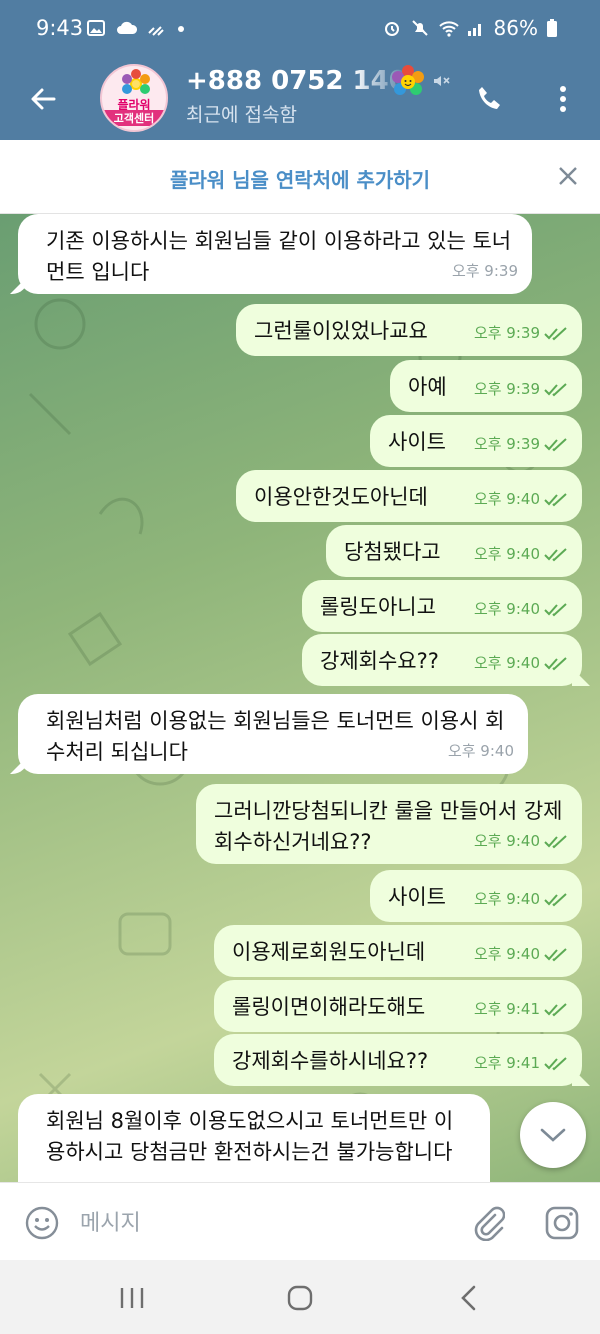 Image resolution: width=600 pixels, height=1334 pixels. I want to click on message-input, so click(260, 1223).